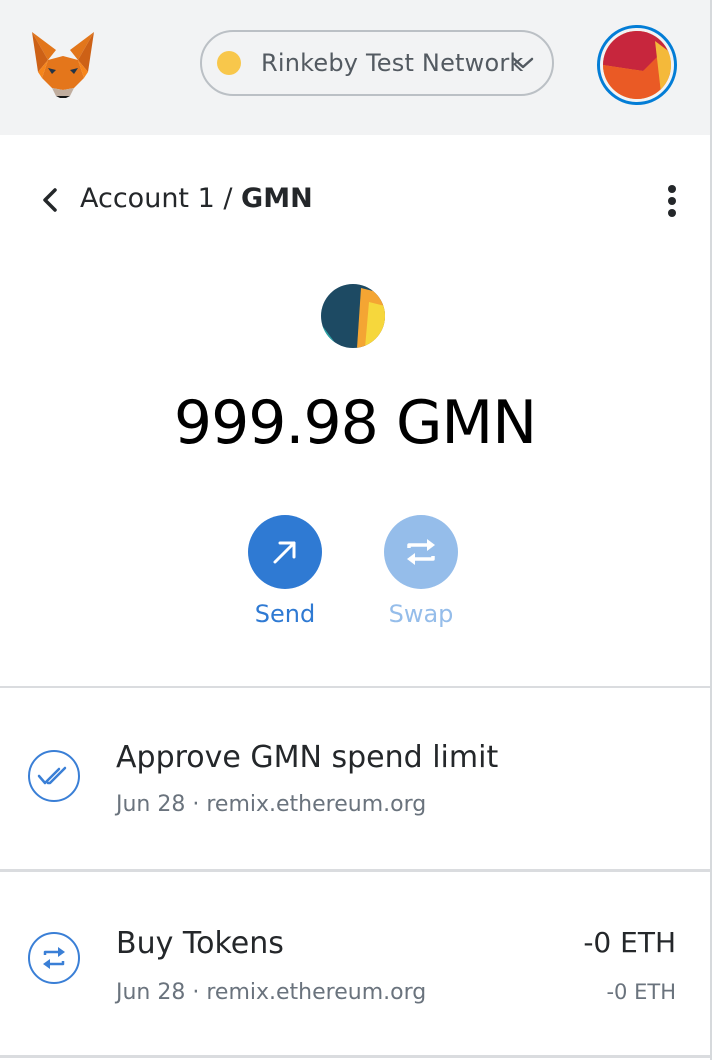  I want to click on send-button, so click(285, 552).